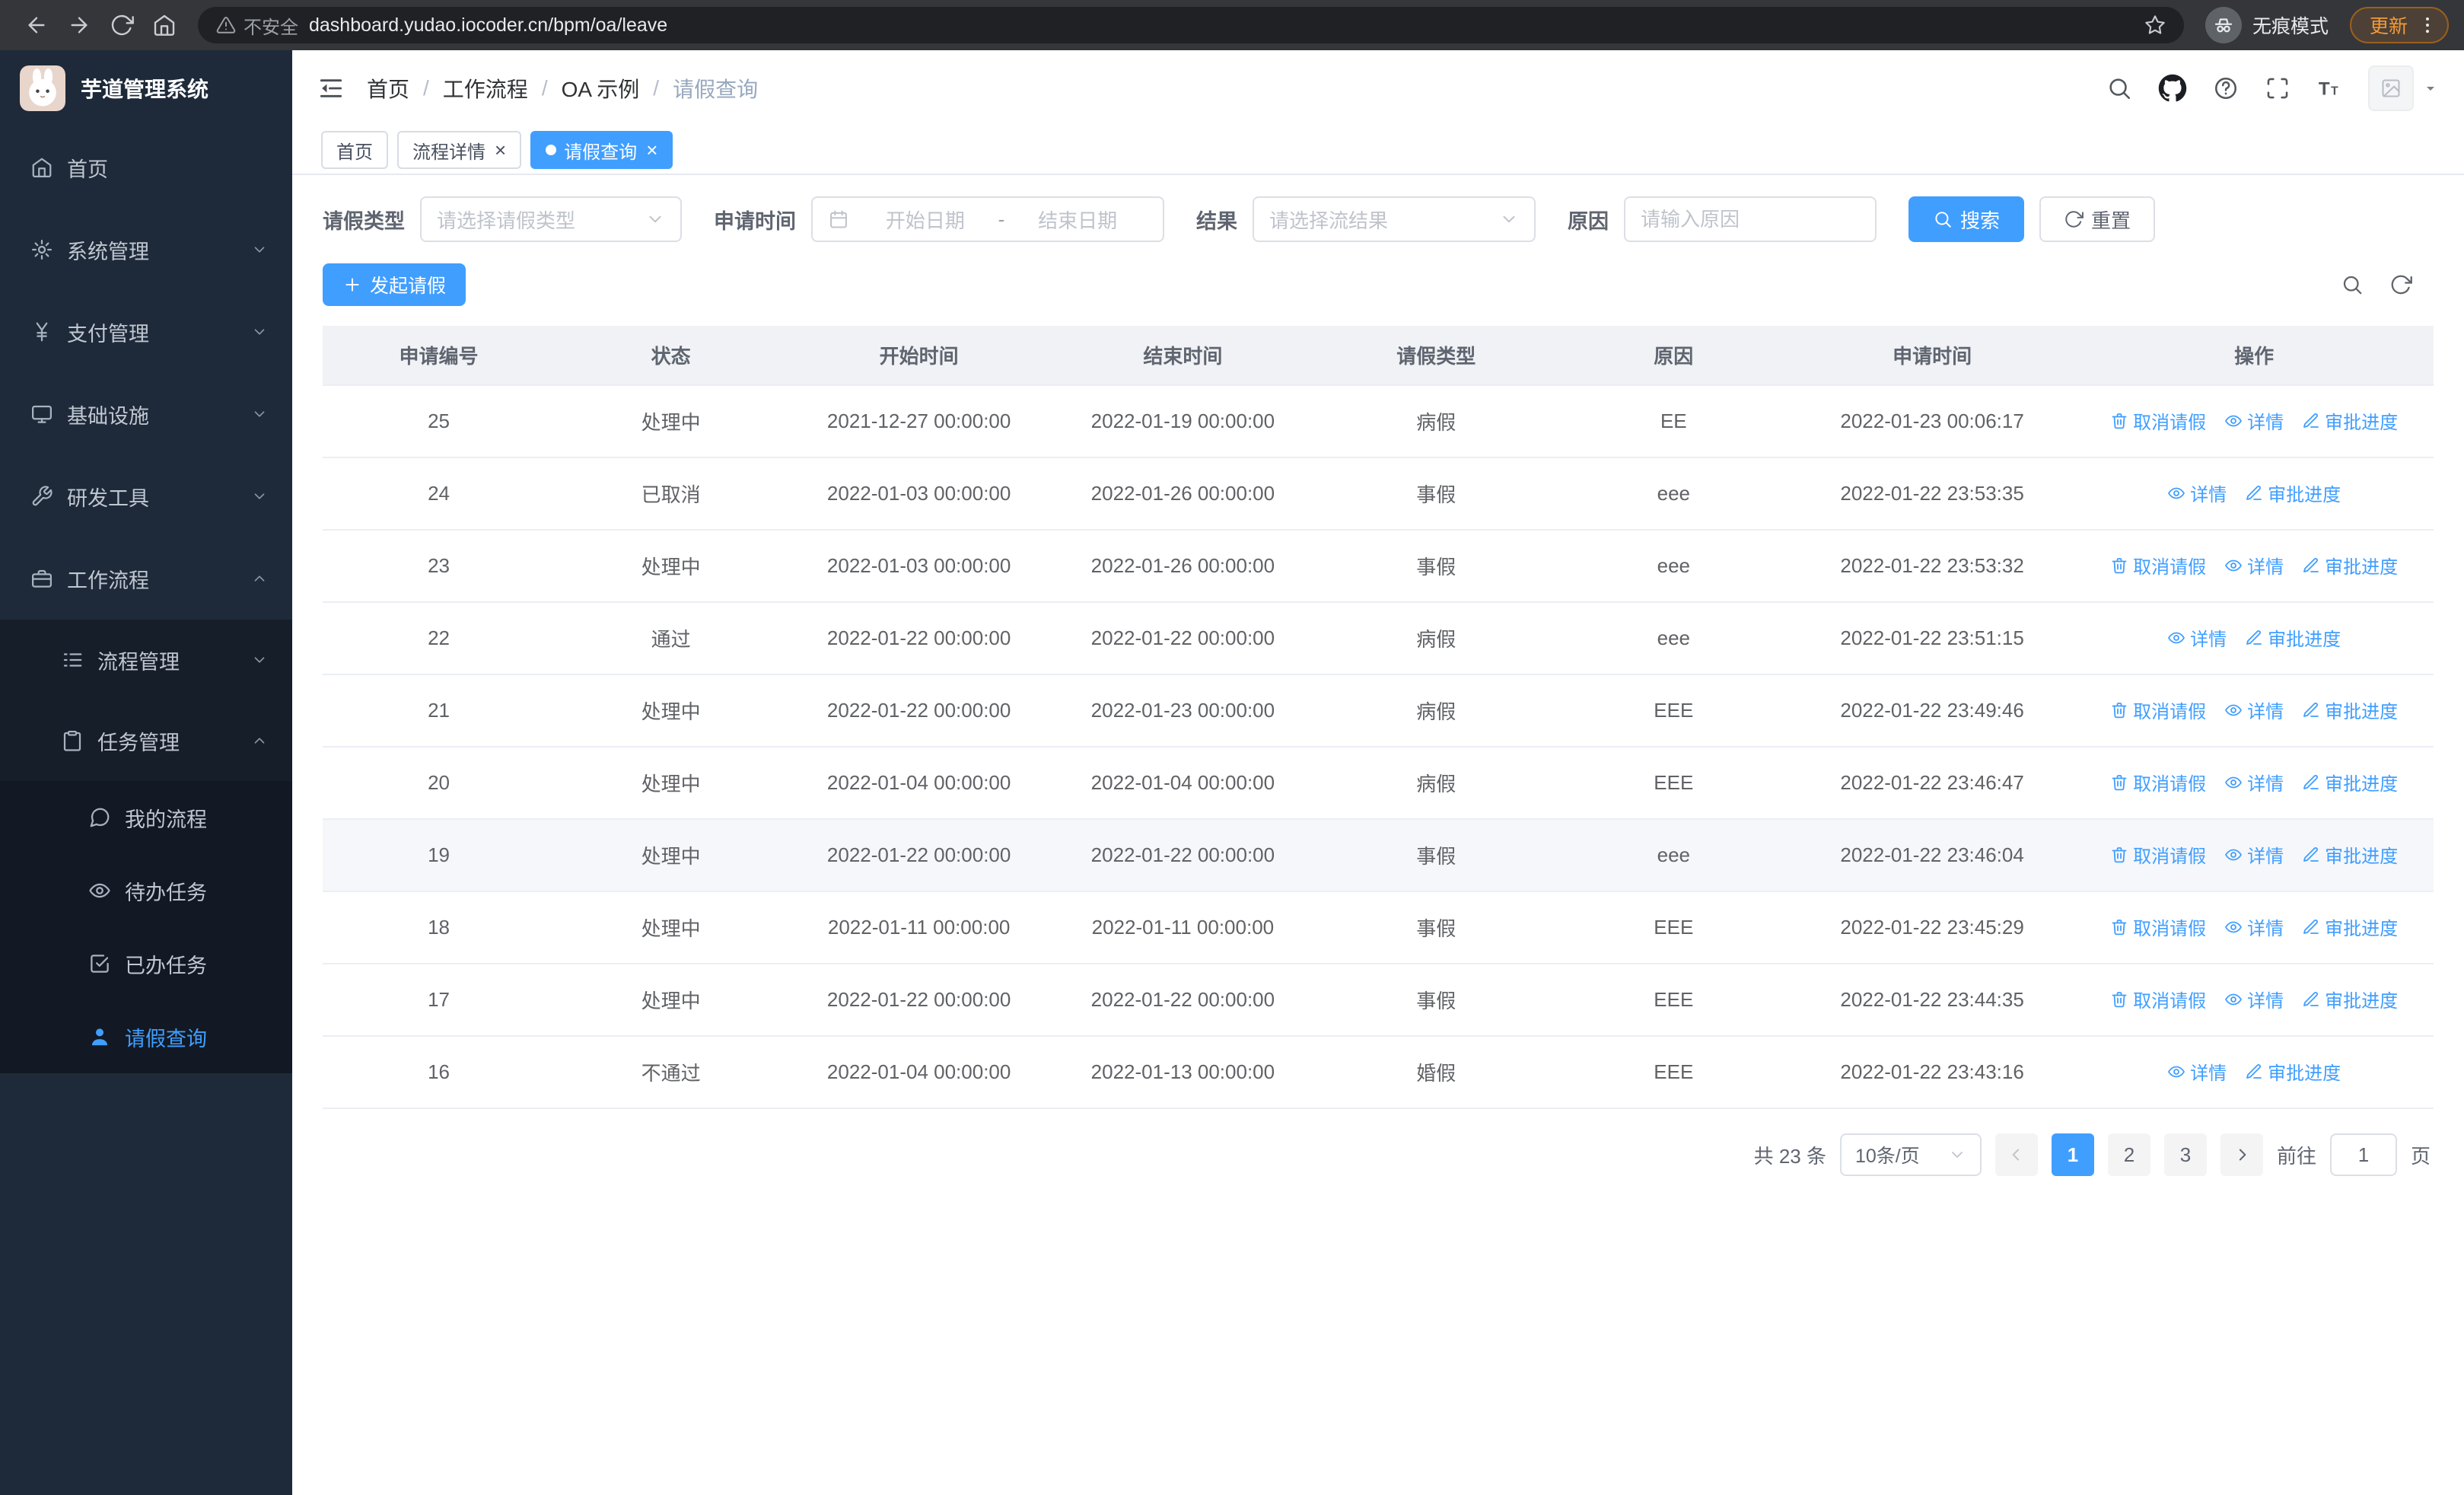 This screenshot has width=2464, height=1495. I want to click on fullscreen-icon, so click(2278, 88).